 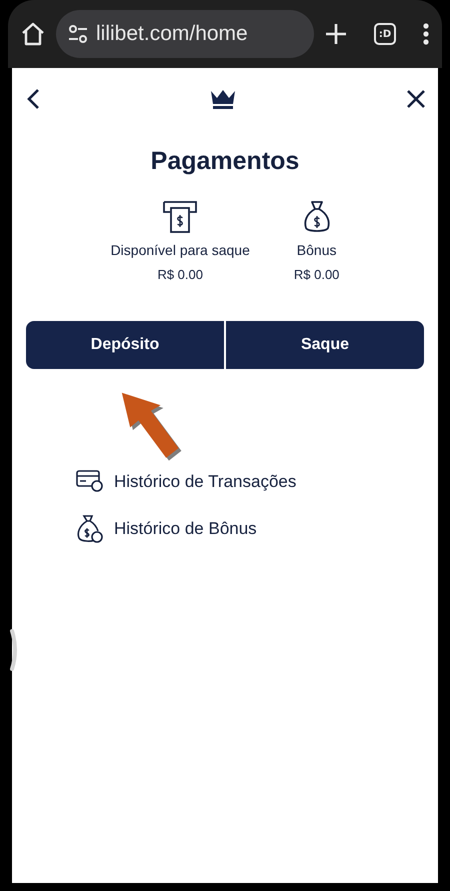 I want to click on site-settings-icon, so click(x=78, y=34).